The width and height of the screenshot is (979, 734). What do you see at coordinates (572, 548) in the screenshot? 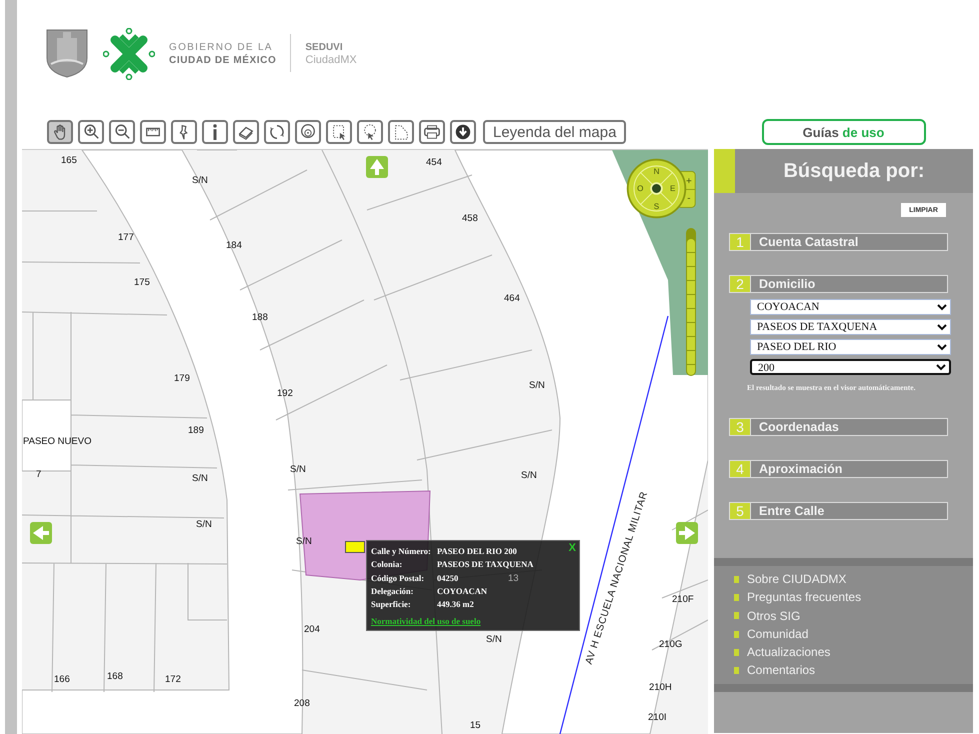
I see `close-button: X` at bounding box center [572, 548].